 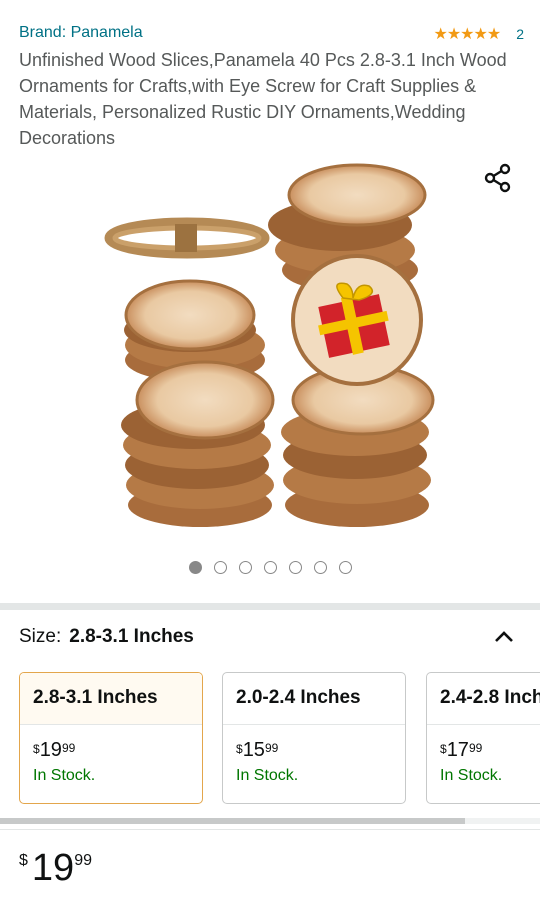 What do you see at coordinates (198, 443) in the screenshot?
I see `wood-stack-left-bottom` at bounding box center [198, 443].